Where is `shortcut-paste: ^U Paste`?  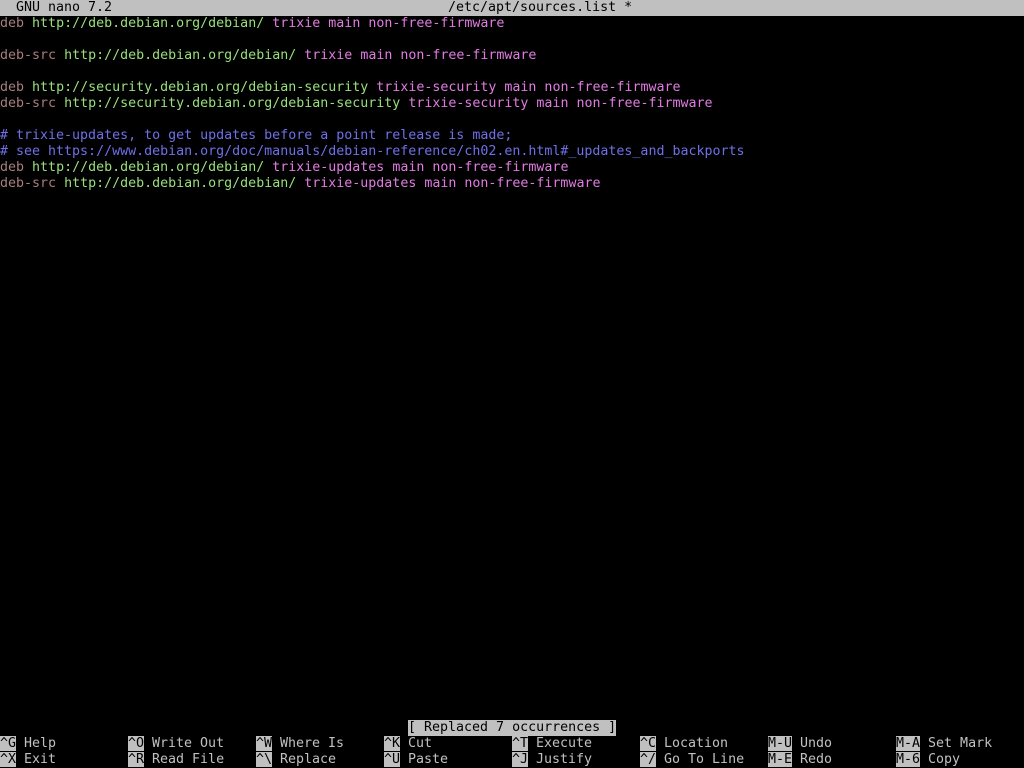
shortcut-paste: ^U Paste is located at coordinates (416, 760).